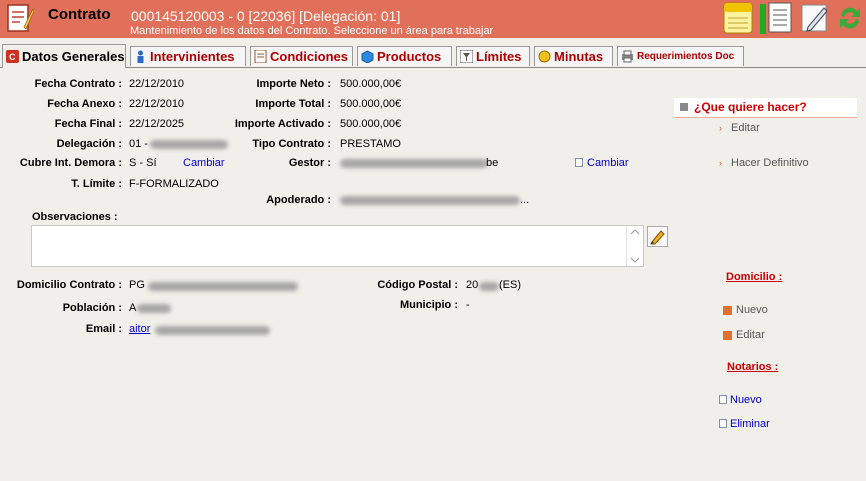  I want to click on notarios-nuevo: Nuevo, so click(746, 400).